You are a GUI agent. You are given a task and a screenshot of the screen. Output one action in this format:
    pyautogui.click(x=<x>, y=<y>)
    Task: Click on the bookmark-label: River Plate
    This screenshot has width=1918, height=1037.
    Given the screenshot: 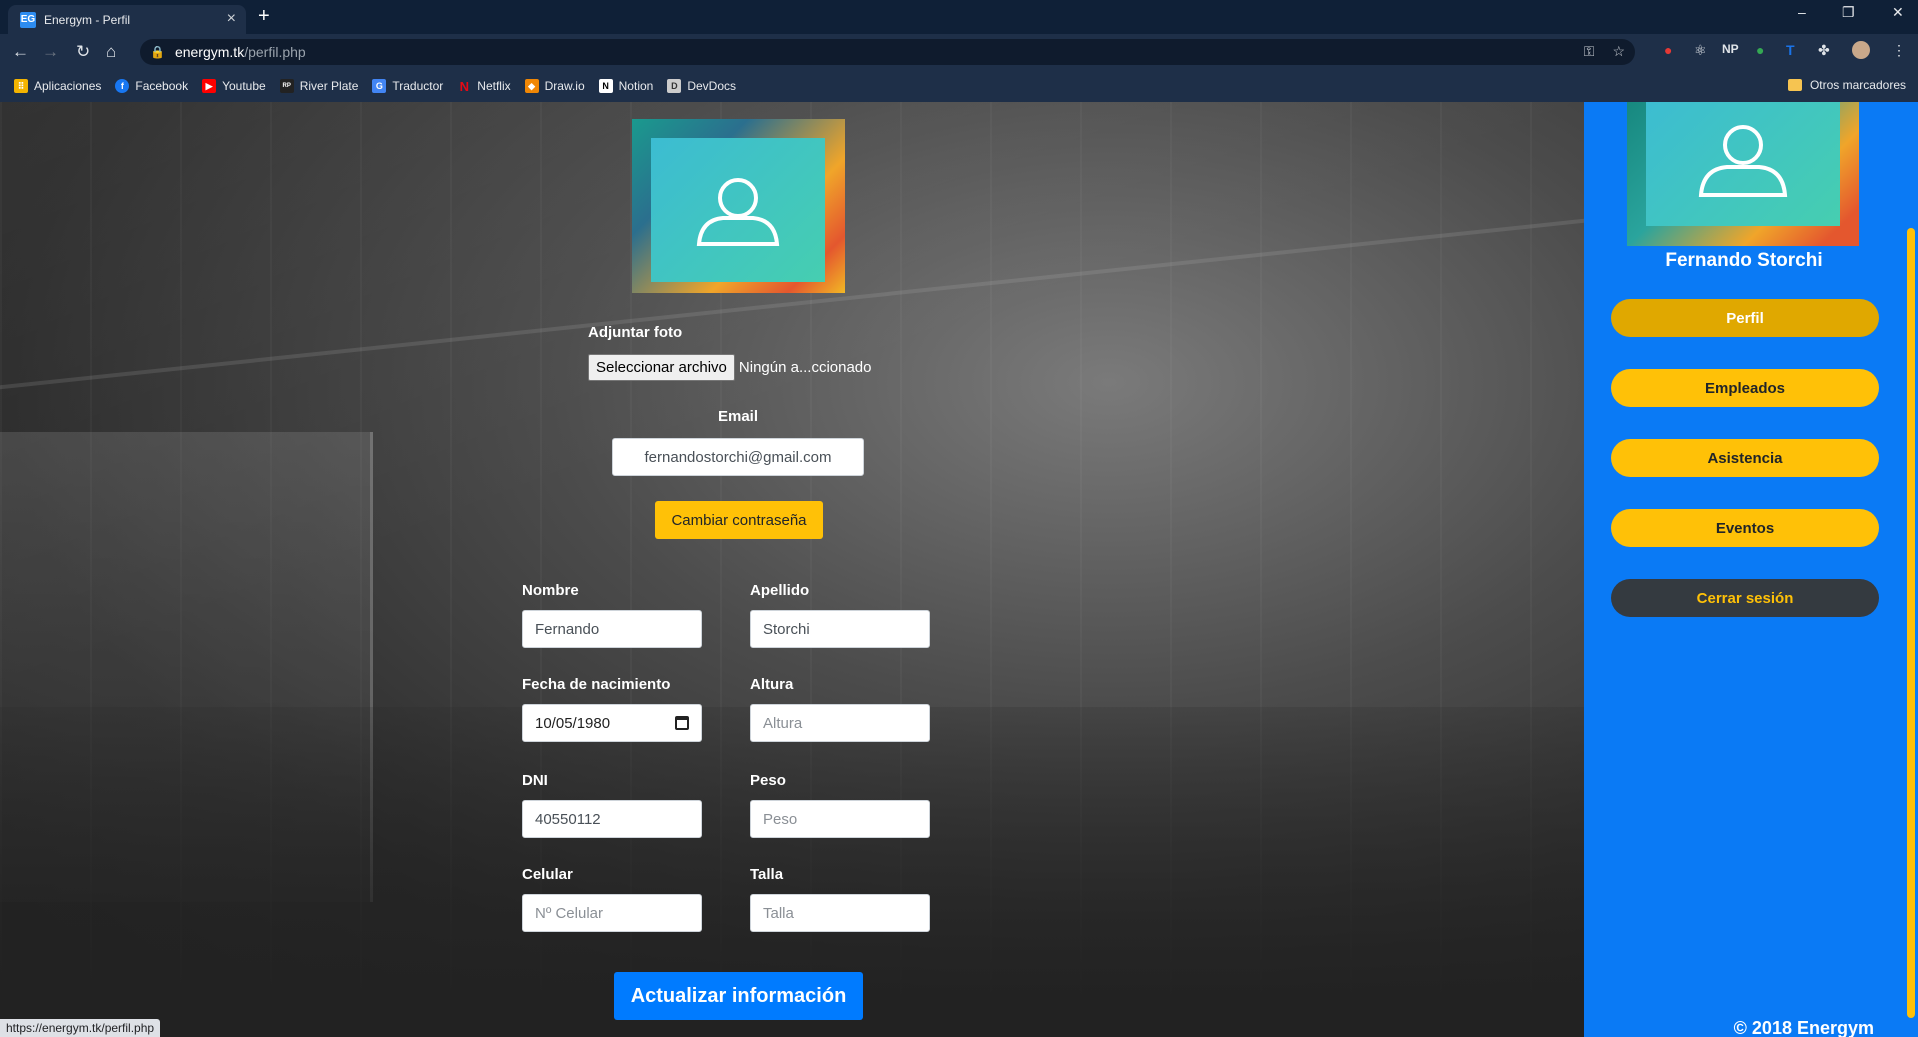 What is the action you would take?
    pyautogui.click(x=329, y=86)
    